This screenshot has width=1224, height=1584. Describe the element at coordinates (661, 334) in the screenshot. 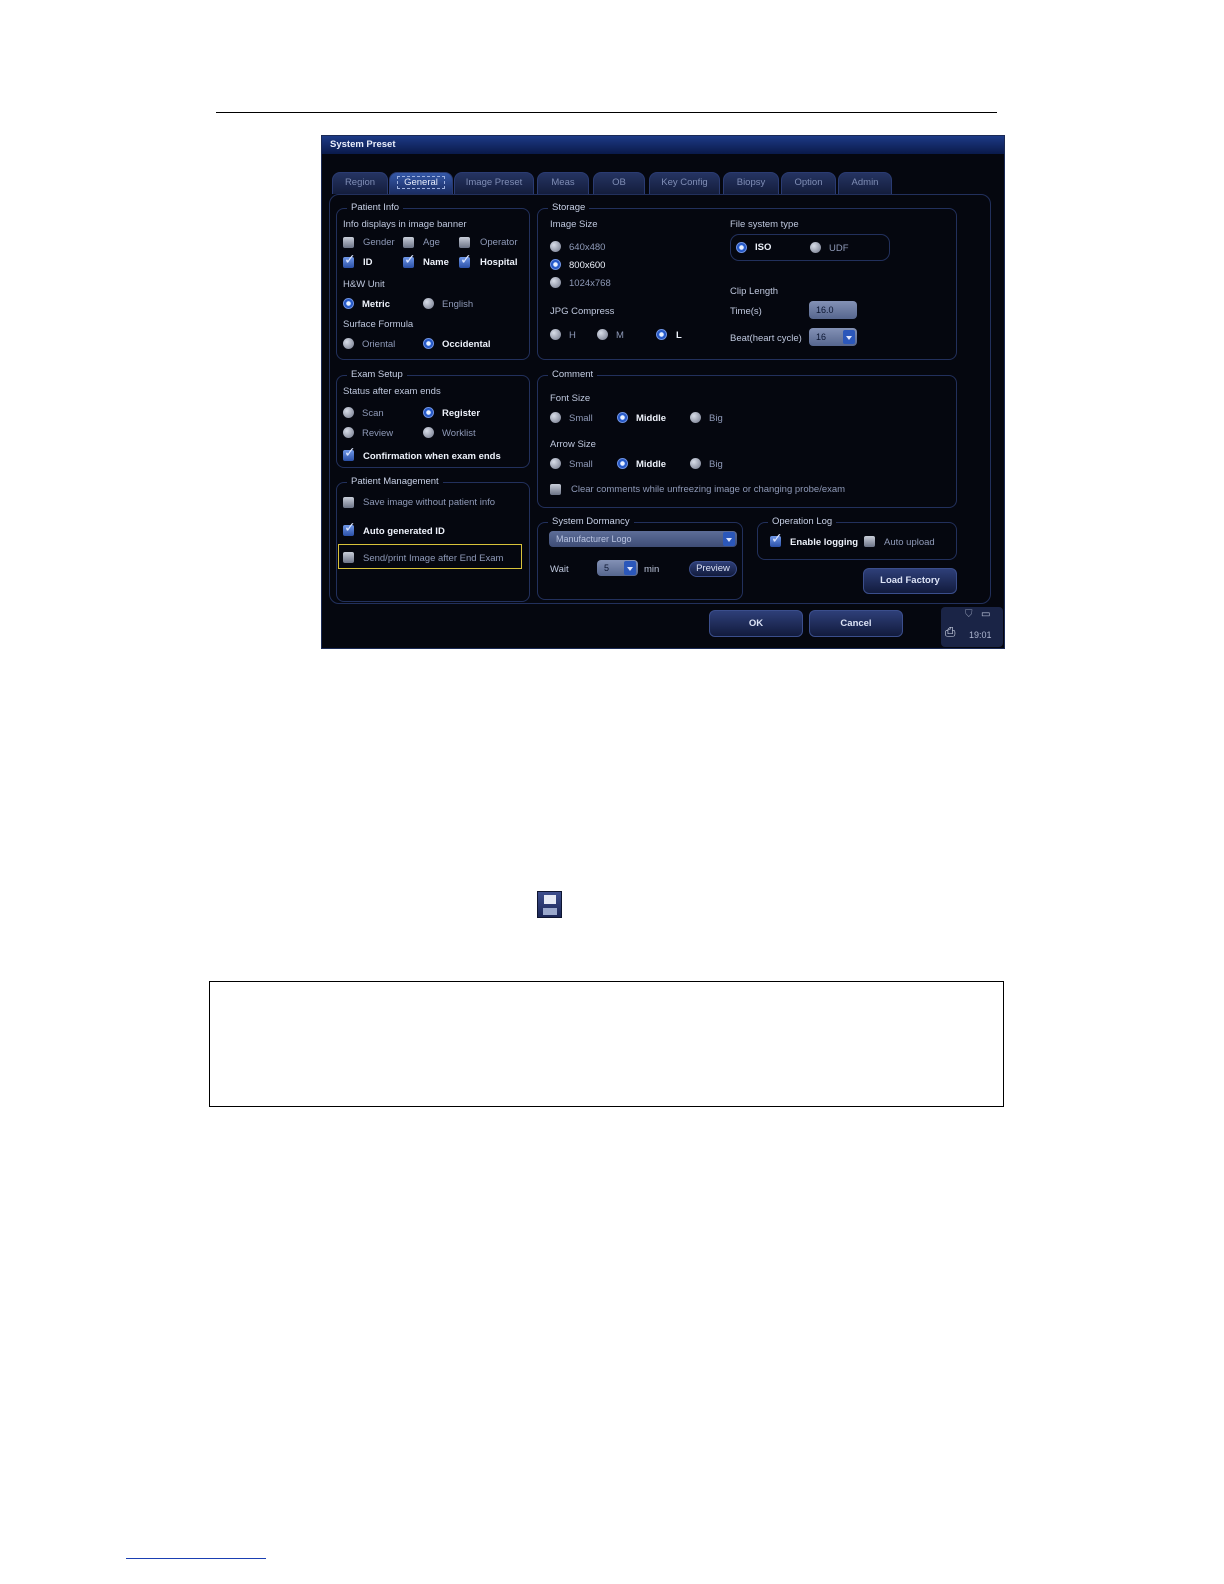

I see `jpg-l-radio` at that location.